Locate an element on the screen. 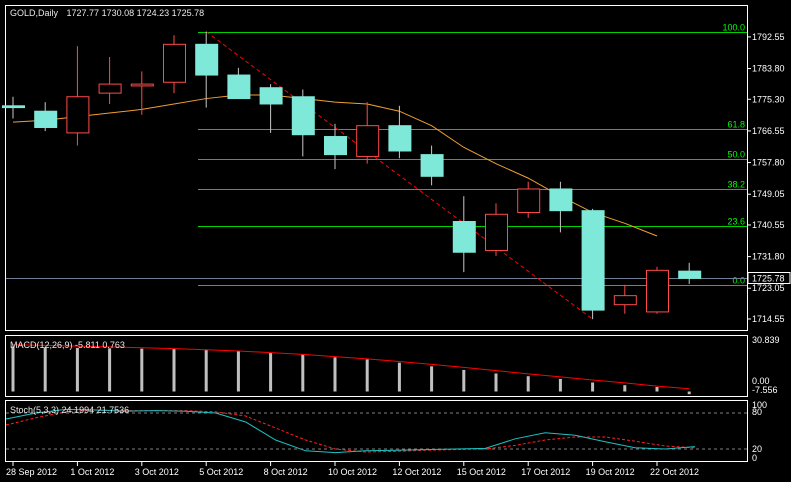 The height and width of the screenshot is (482, 791). macd-label: MACD(12,26,9) -5.811 0.763 is located at coordinates (67, 345).